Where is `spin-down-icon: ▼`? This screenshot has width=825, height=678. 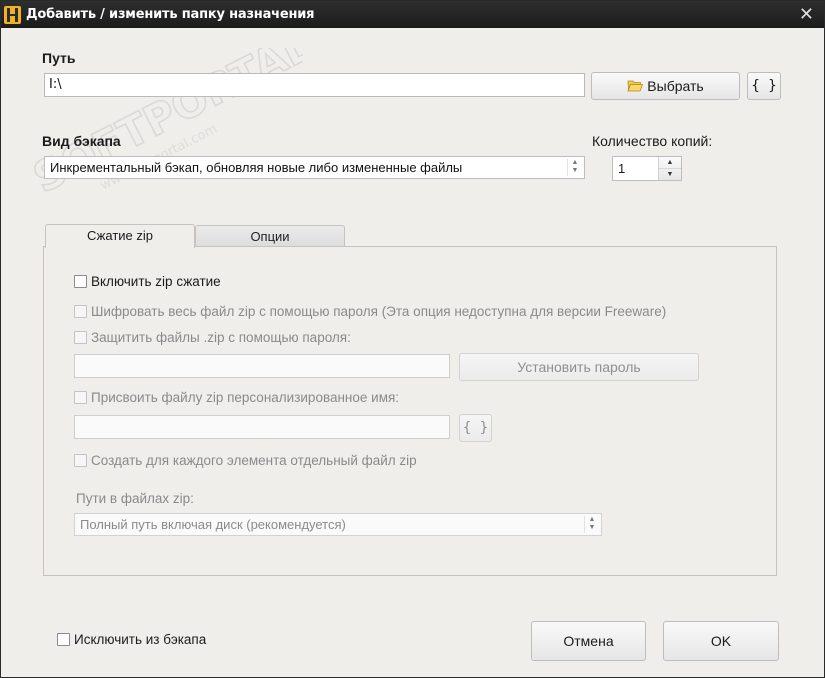 spin-down-icon: ▼ is located at coordinates (670, 174).